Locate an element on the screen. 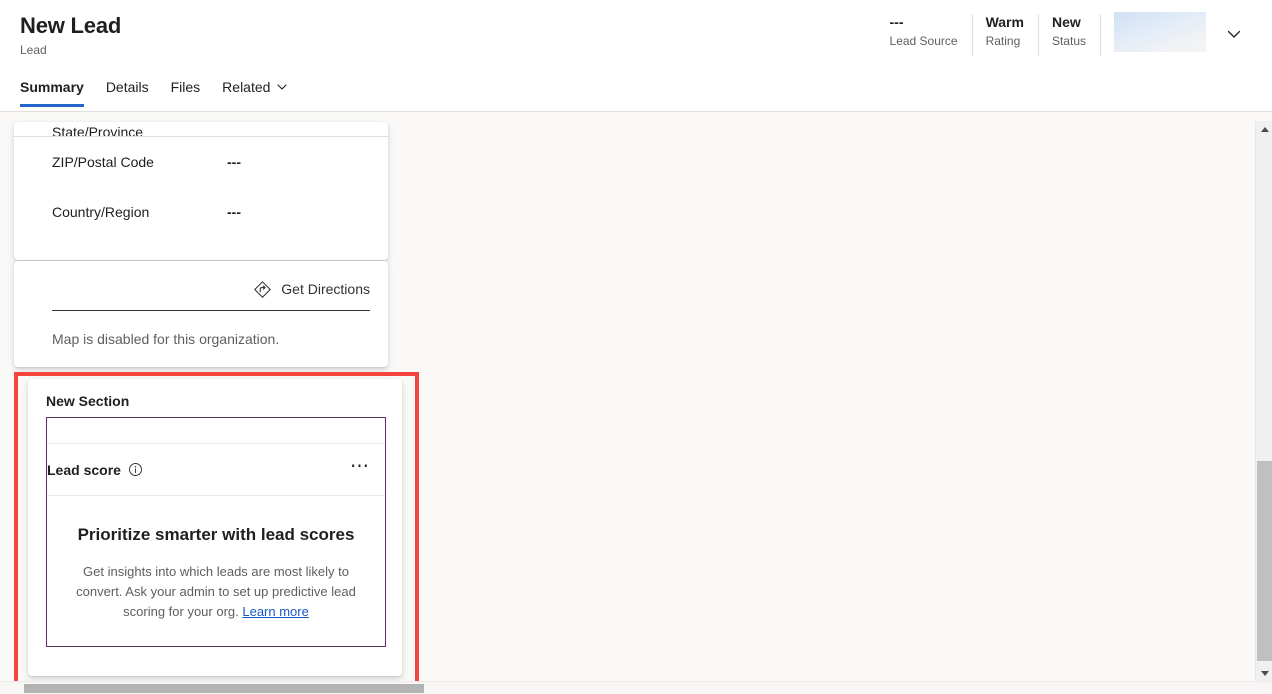 This screenshot has width=1272, height=694. scroll-down-arrow-icon is located at coordinates (1264, 673).